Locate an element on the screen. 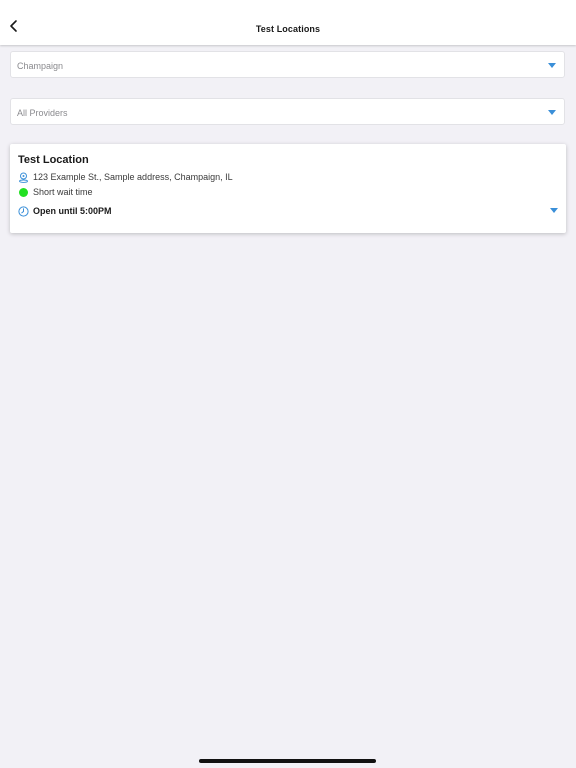 The height and width of the screenshot is (768, 576). city-select-value: Champaign is located at coordinates (40, 66).